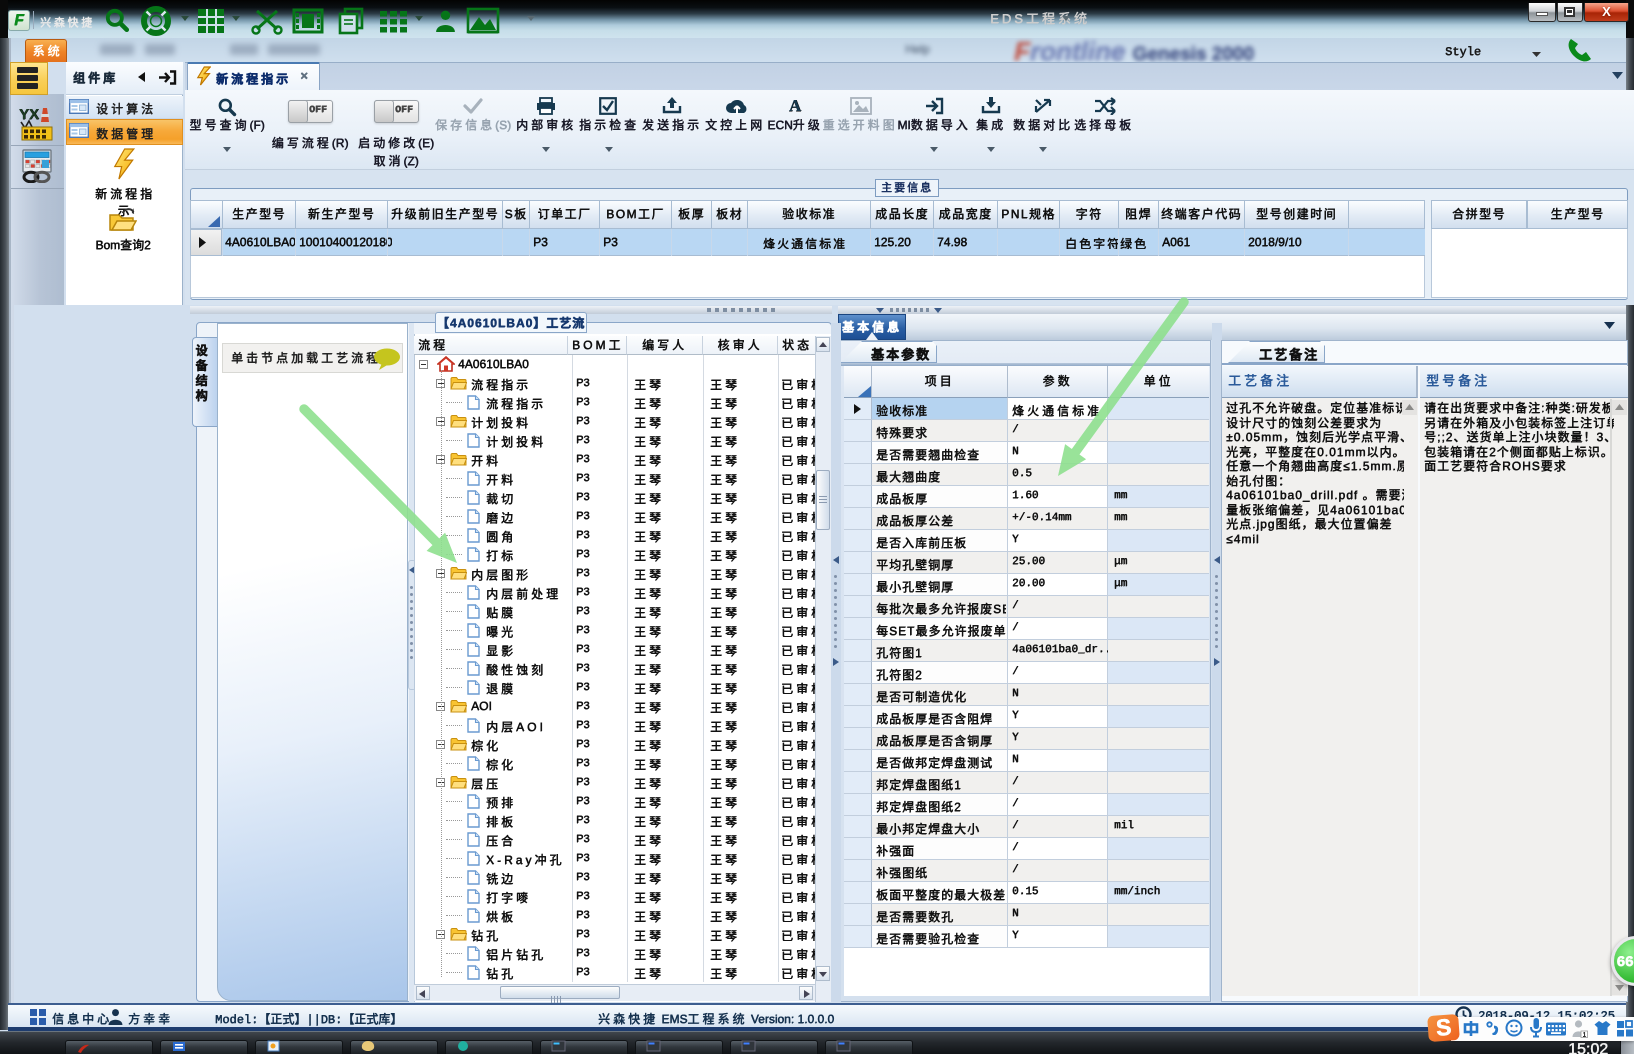 This screenshot has width=1634, height=1054. Describe the element at coordinates (795, 105) in the screenshot. I see `svg-text: A` at that location.